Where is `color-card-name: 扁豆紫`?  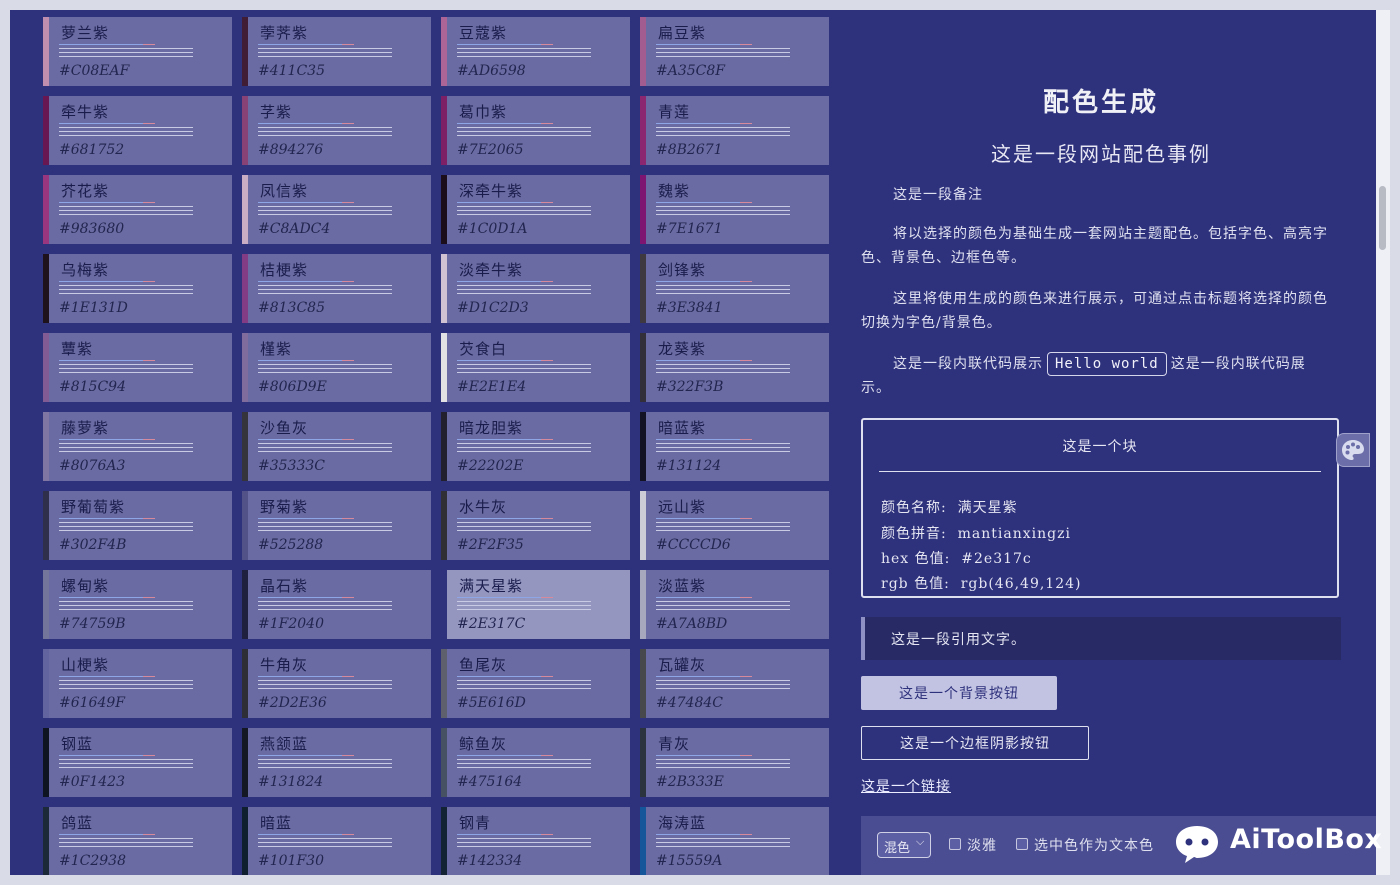
color-card-name: 扁豆紫 is located at coordinates (682, 33).